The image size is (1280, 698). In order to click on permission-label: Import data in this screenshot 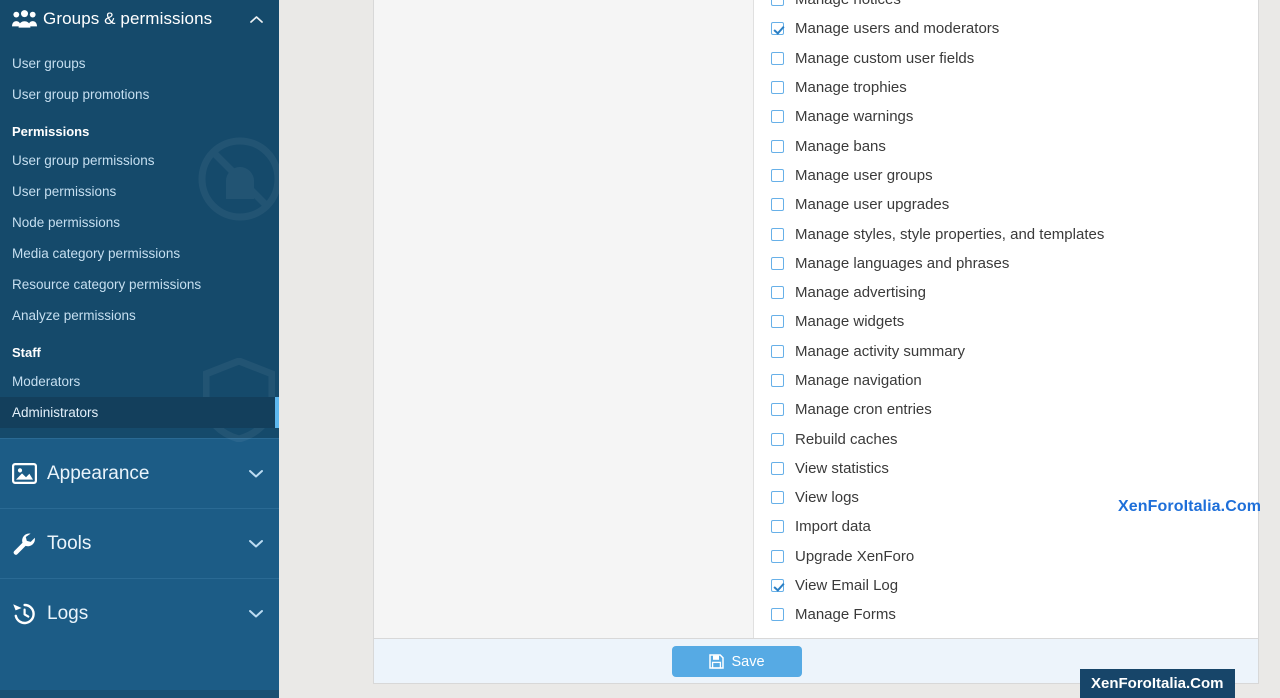, I will do `click(827, 526)`.